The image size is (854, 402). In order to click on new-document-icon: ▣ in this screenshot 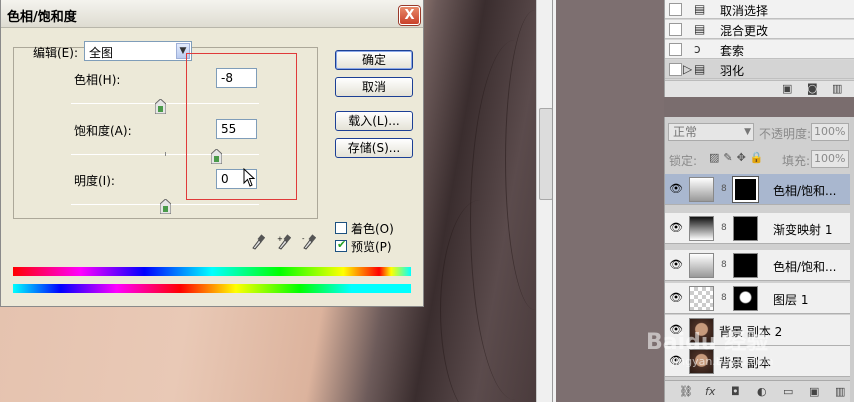, I will do `click(787, 88)`.